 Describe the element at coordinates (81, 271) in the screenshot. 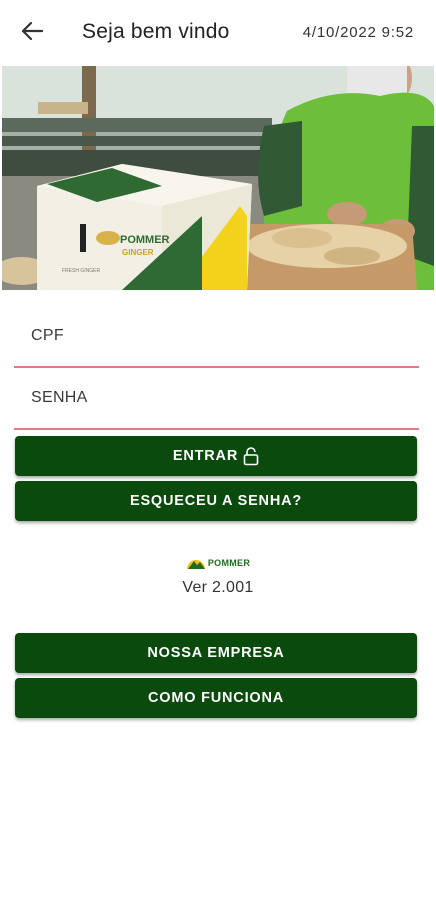

I see `box-small-text: FRESH GINGER` at that location.